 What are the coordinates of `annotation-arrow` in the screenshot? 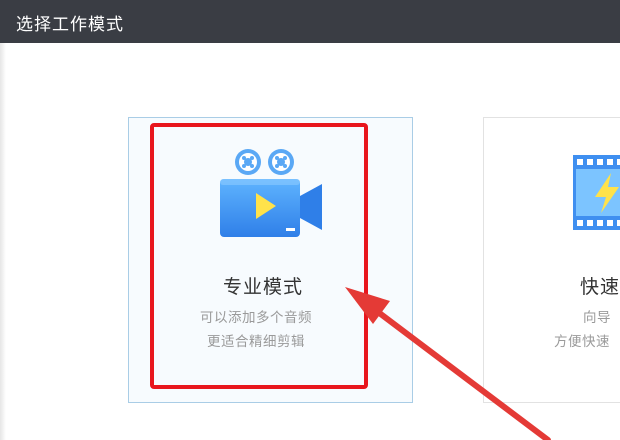 It's located at (448, 363).